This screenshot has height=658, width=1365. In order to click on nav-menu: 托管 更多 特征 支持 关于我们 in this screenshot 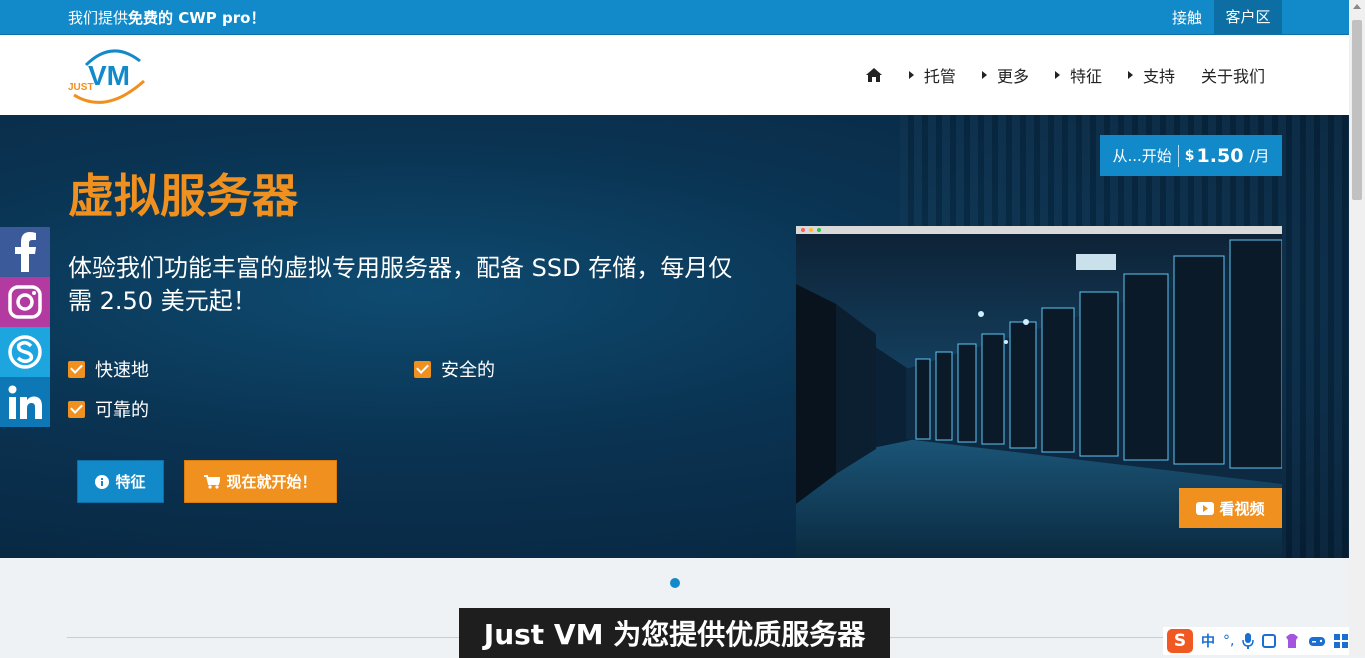, I will do `click(1052, 75)`.